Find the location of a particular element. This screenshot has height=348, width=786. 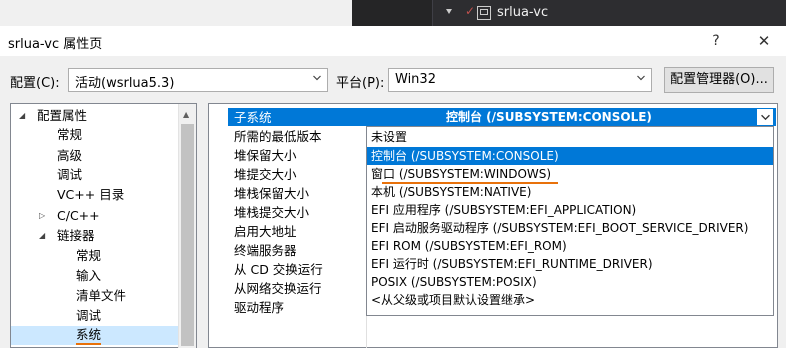

ide-tab-label: srlua-vc is located at coordinates (523, 12).